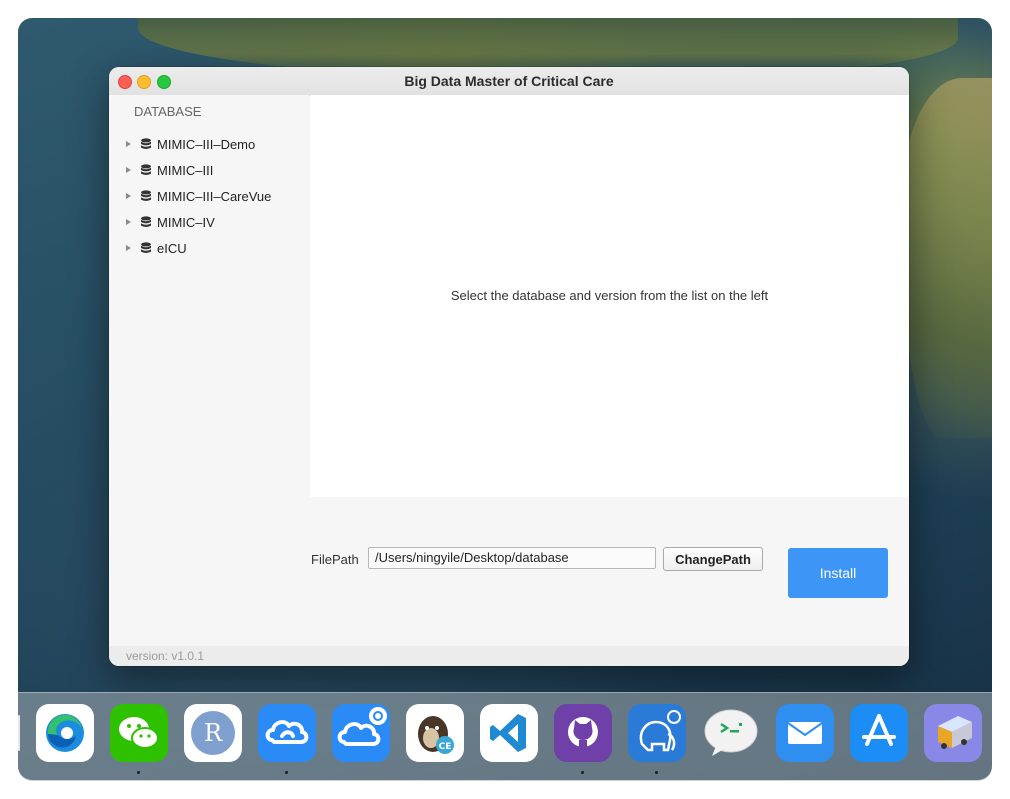  I want to click on wallpaper-coast, so click(947, 258).